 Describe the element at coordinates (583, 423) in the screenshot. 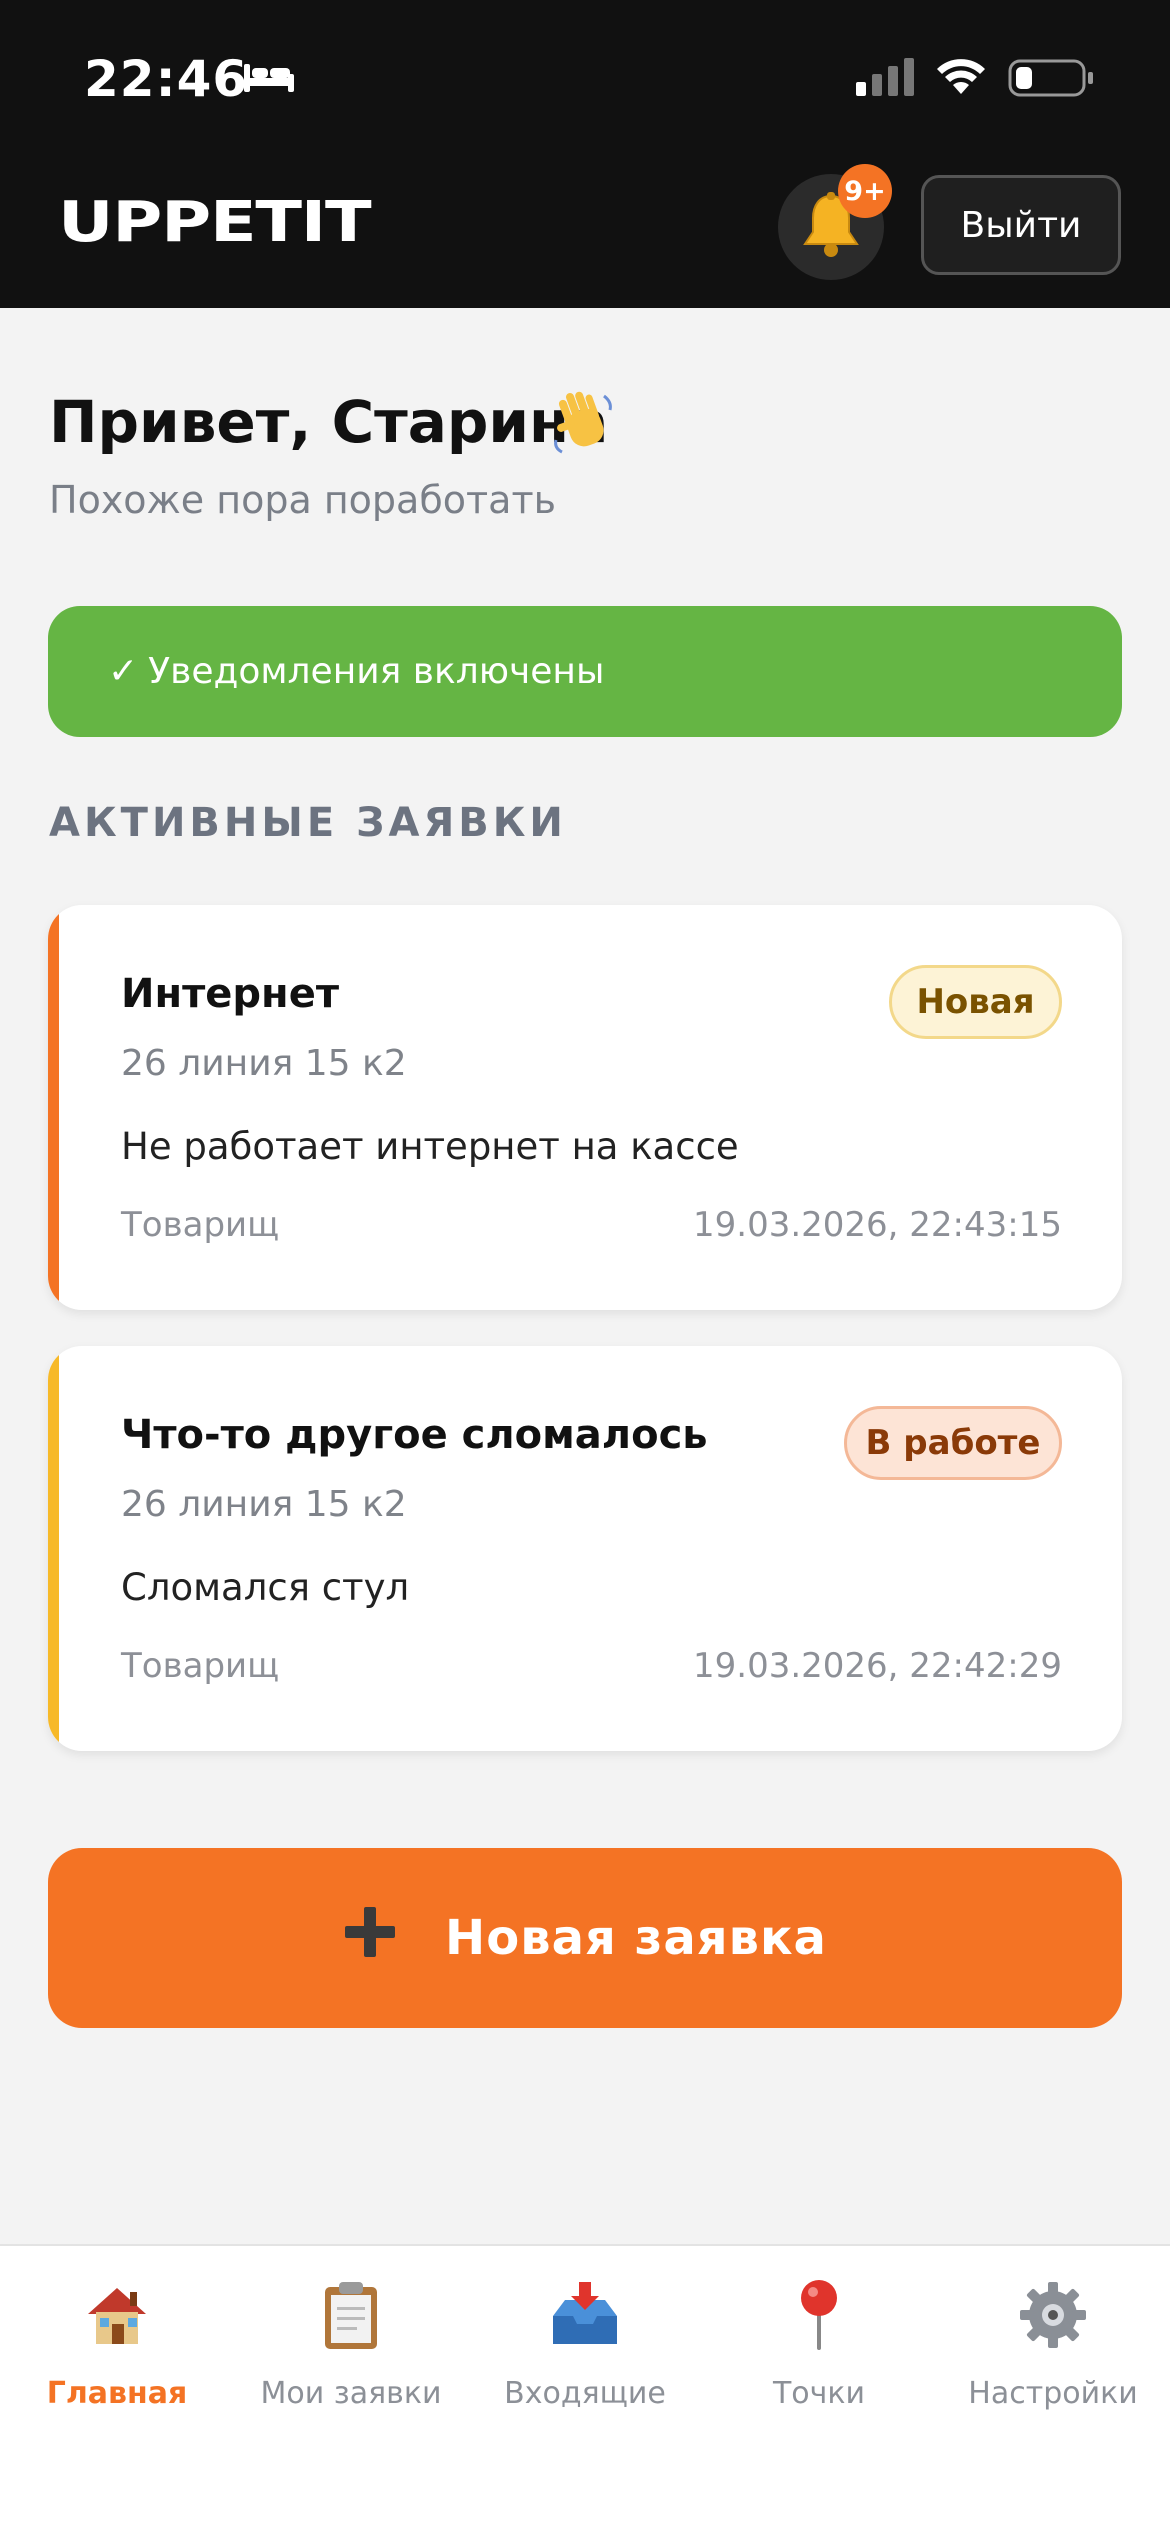

I see `waving-hand-icon` at that location.